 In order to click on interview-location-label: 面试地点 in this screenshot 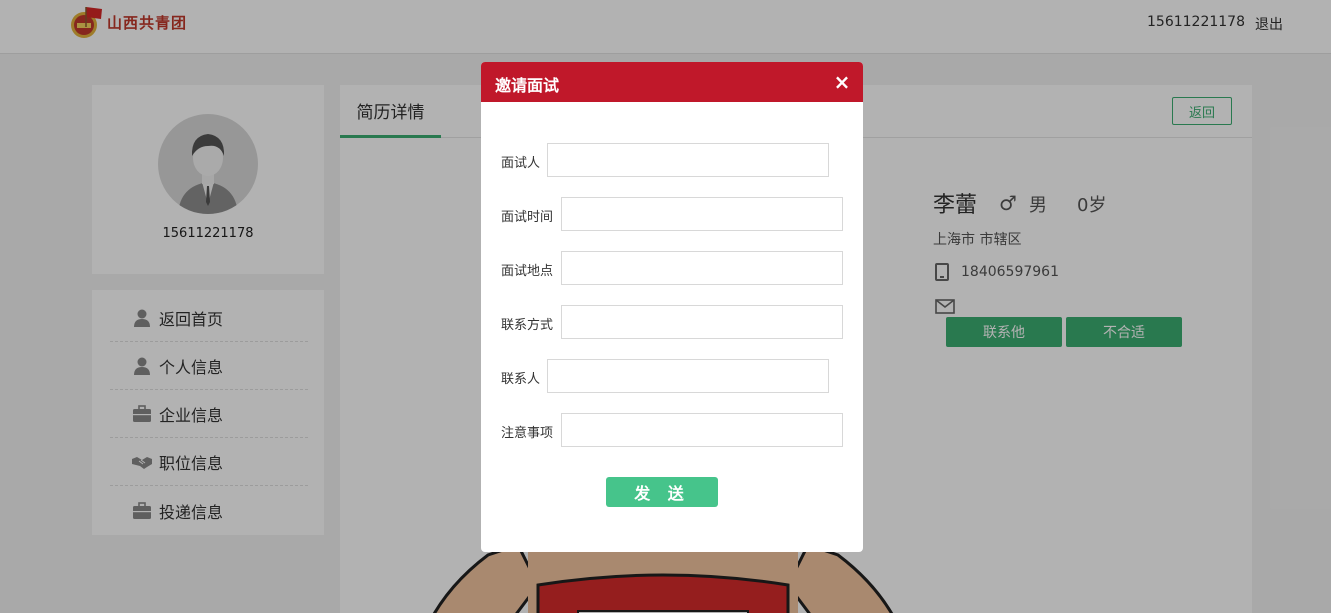, I will do `click(527, 271)`.